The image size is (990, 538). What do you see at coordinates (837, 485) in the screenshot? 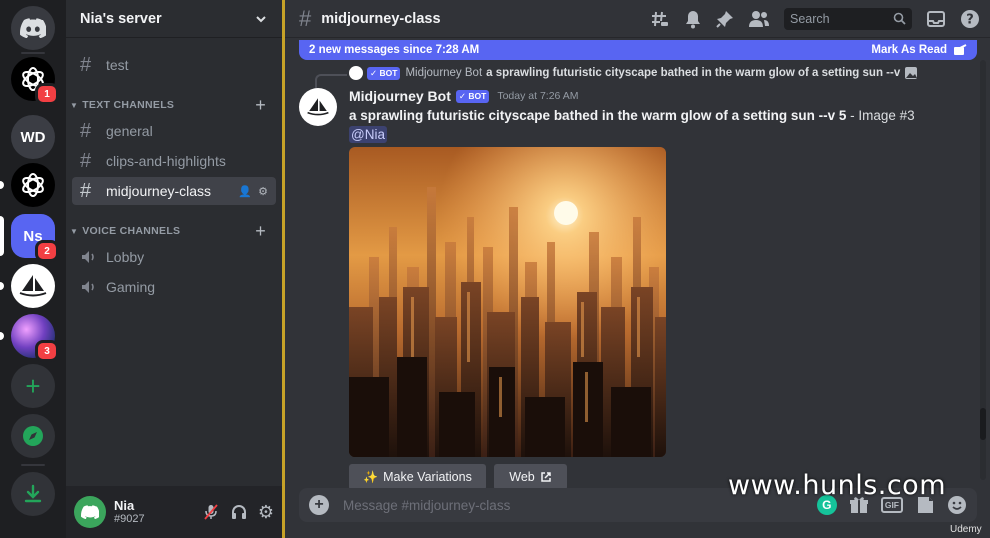
I see `watermark: www.hunls.com` at bounding box center [837, 485].